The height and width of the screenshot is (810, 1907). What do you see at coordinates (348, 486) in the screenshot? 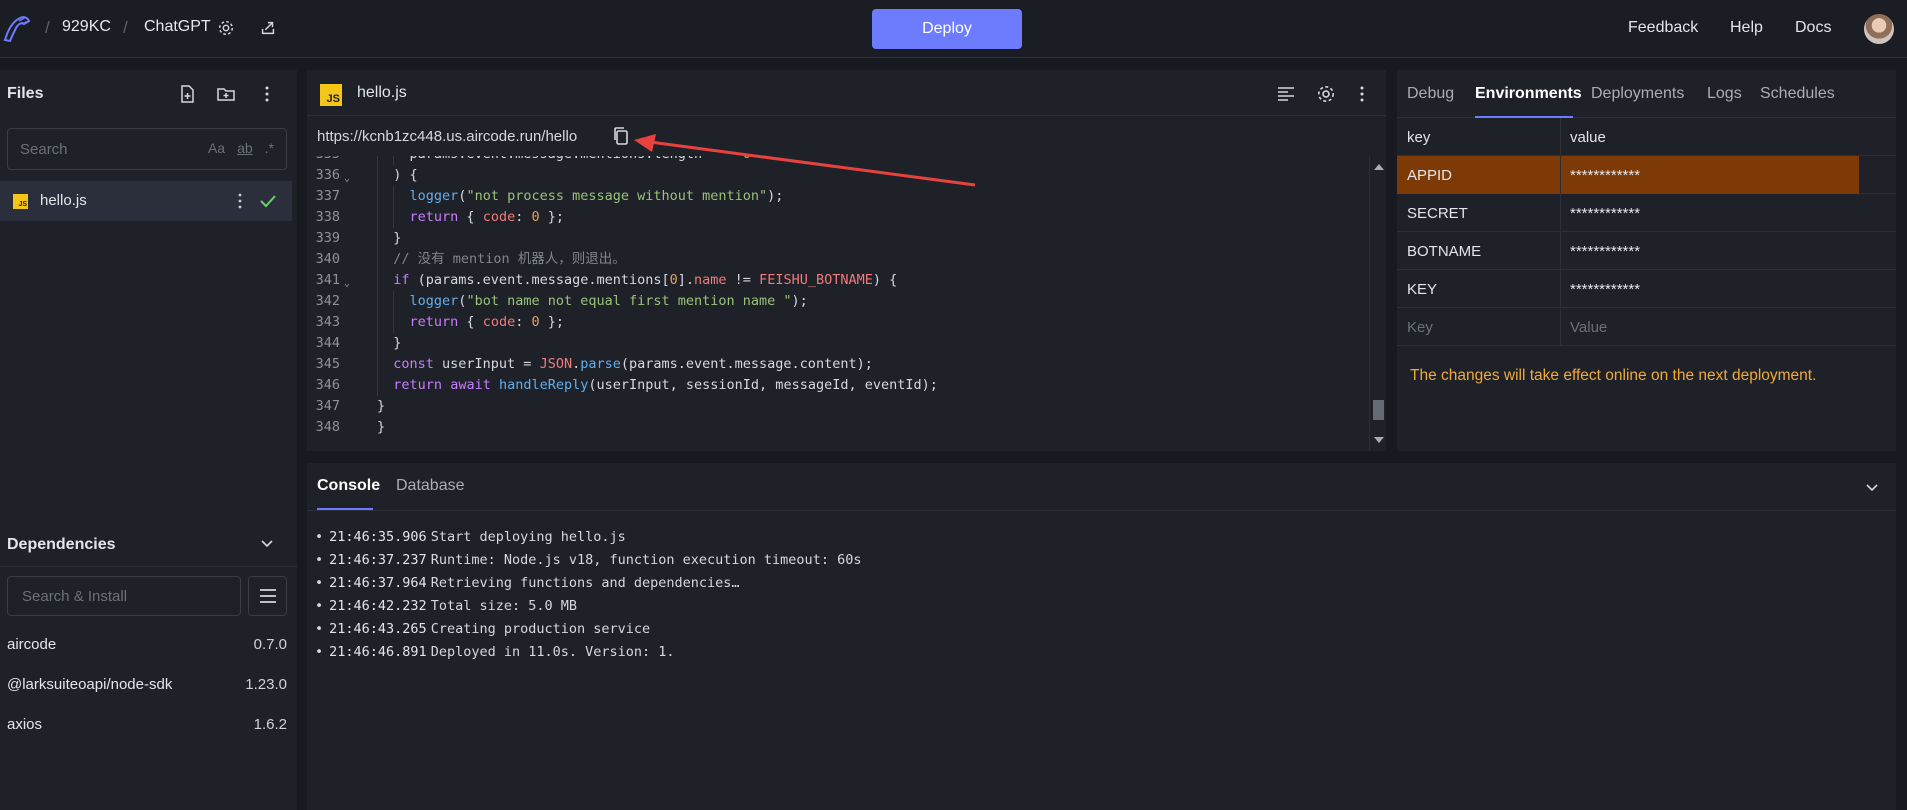
I see `tab-console: Console` at bounding box center [348, 486].